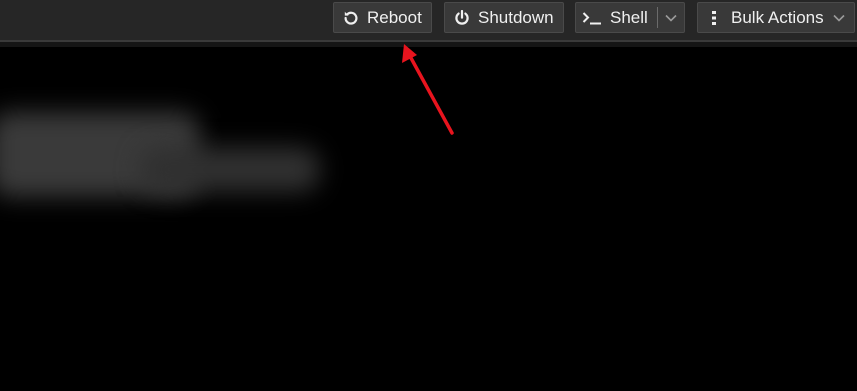 This screenshot has width=857, height=391. Describe the element at coordinates (230, 169) in the screenshot. I see `blurred-content-tail` at that location.